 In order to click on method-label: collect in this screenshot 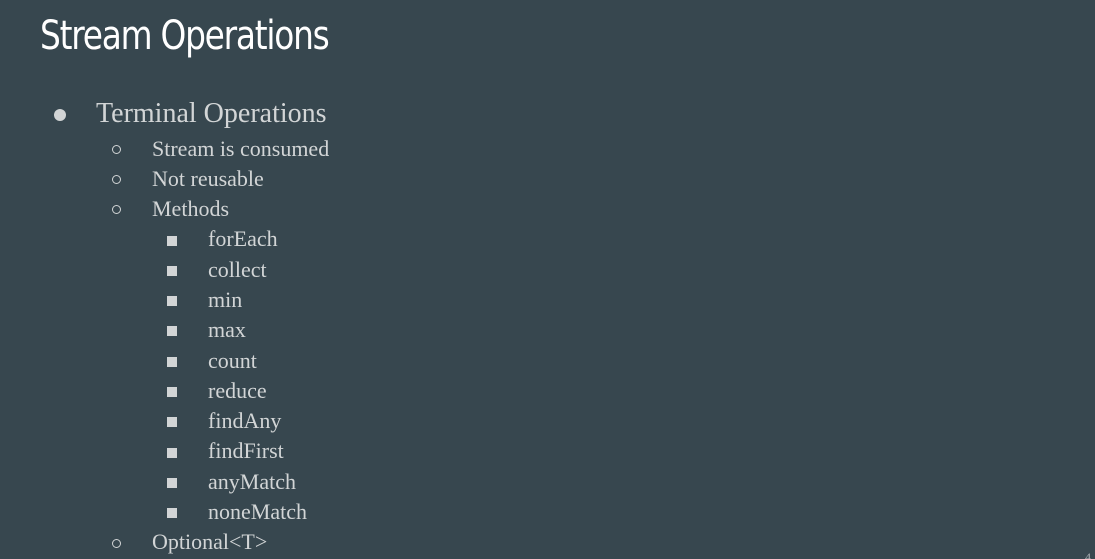, I will do `click(237, 269)`.